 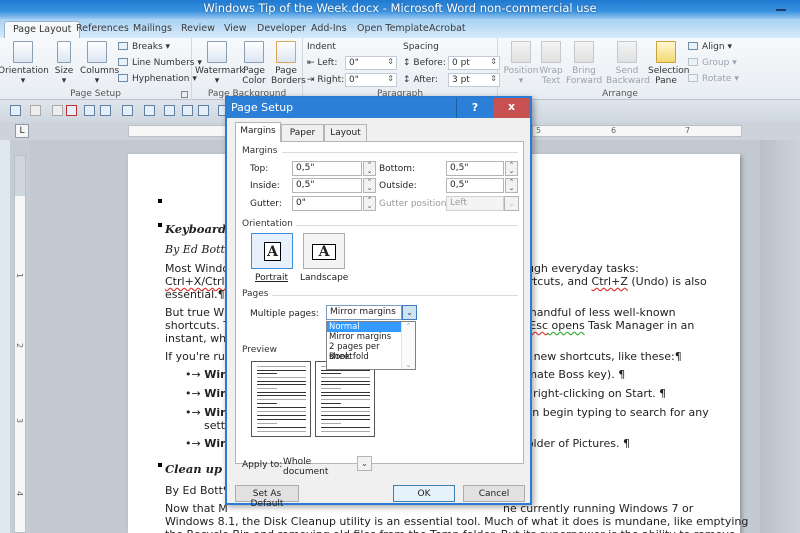 What do you see at coordinates (421, 47) in the screenshot?
I see `spacing-label: Spacing` at bounding box center [421, 47].